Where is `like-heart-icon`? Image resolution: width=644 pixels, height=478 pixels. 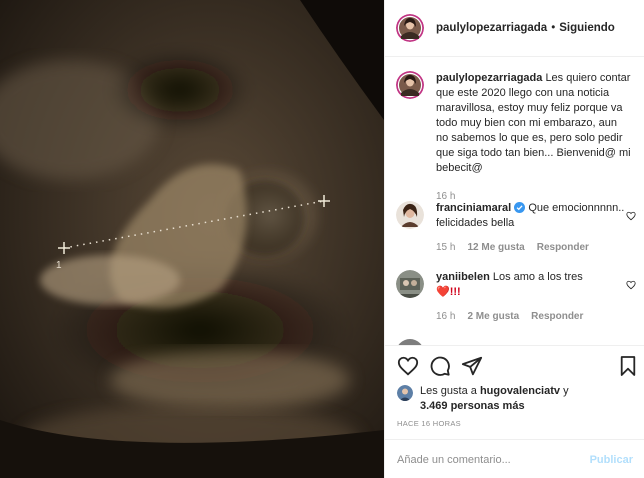 like-heart-icon is located at coordinates (408, 366).